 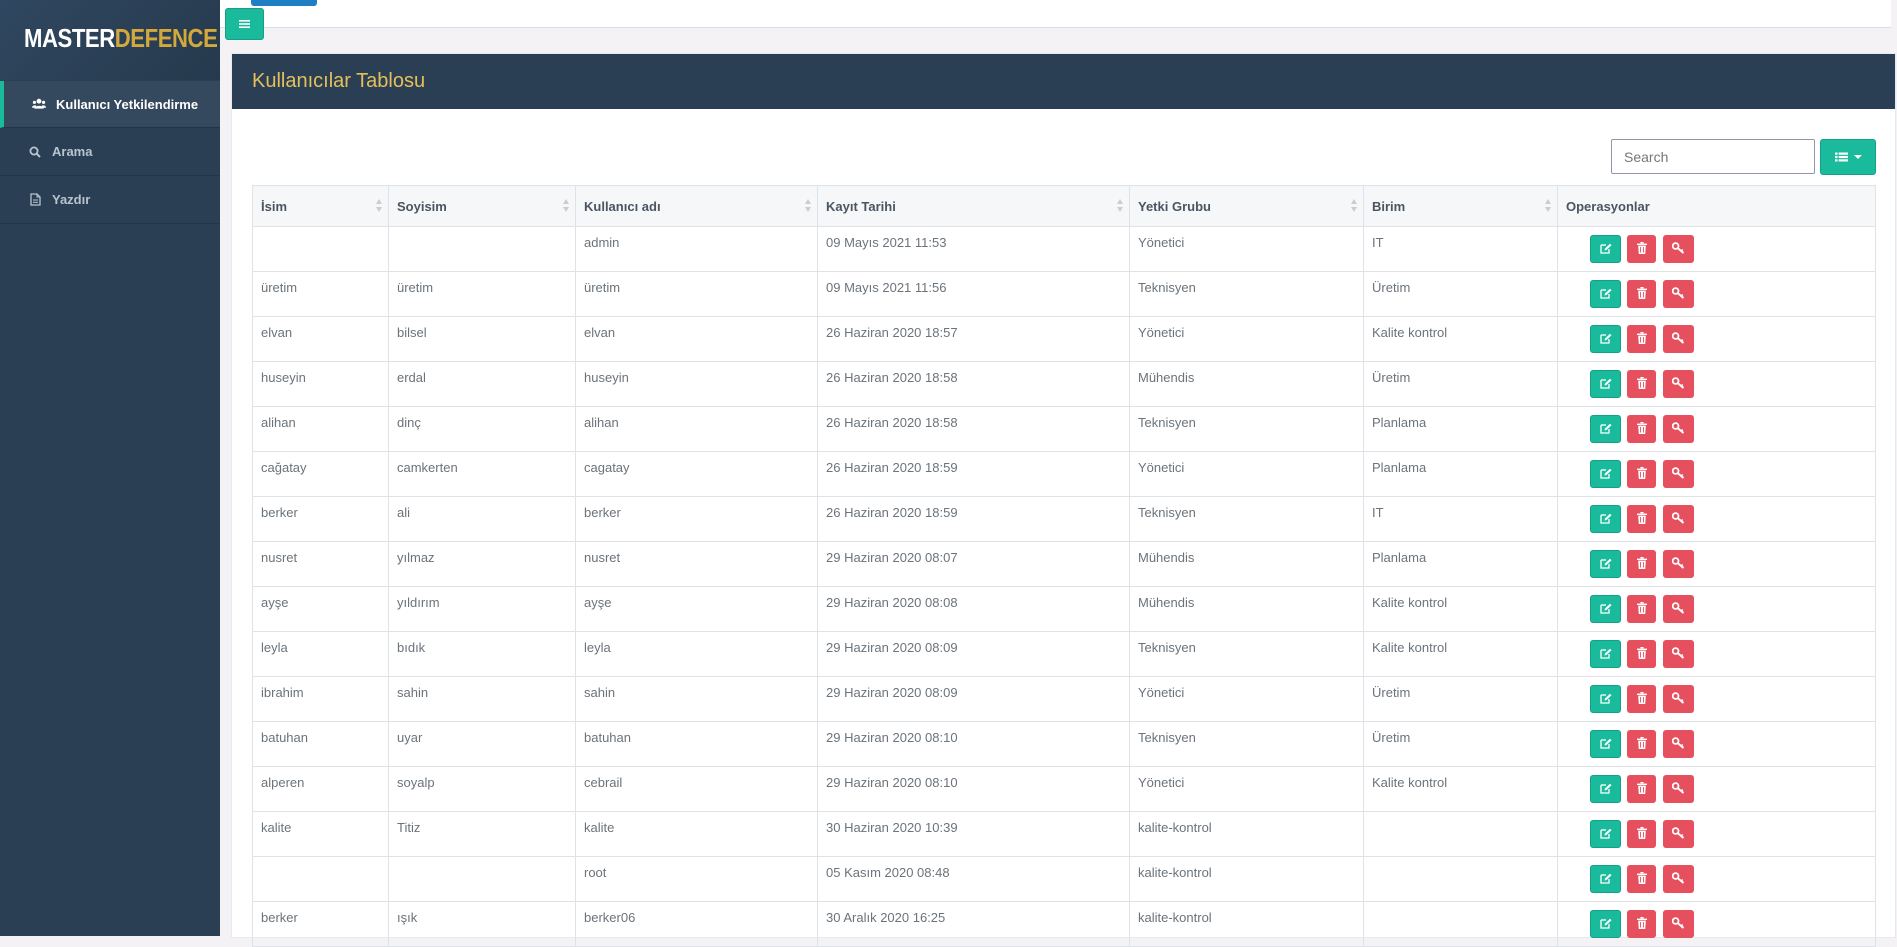 What do you see at coordinates (696, 206) in the screenshot?
I see `column-header-username: Kullanıcı adı` at bounding box center [696, 206].